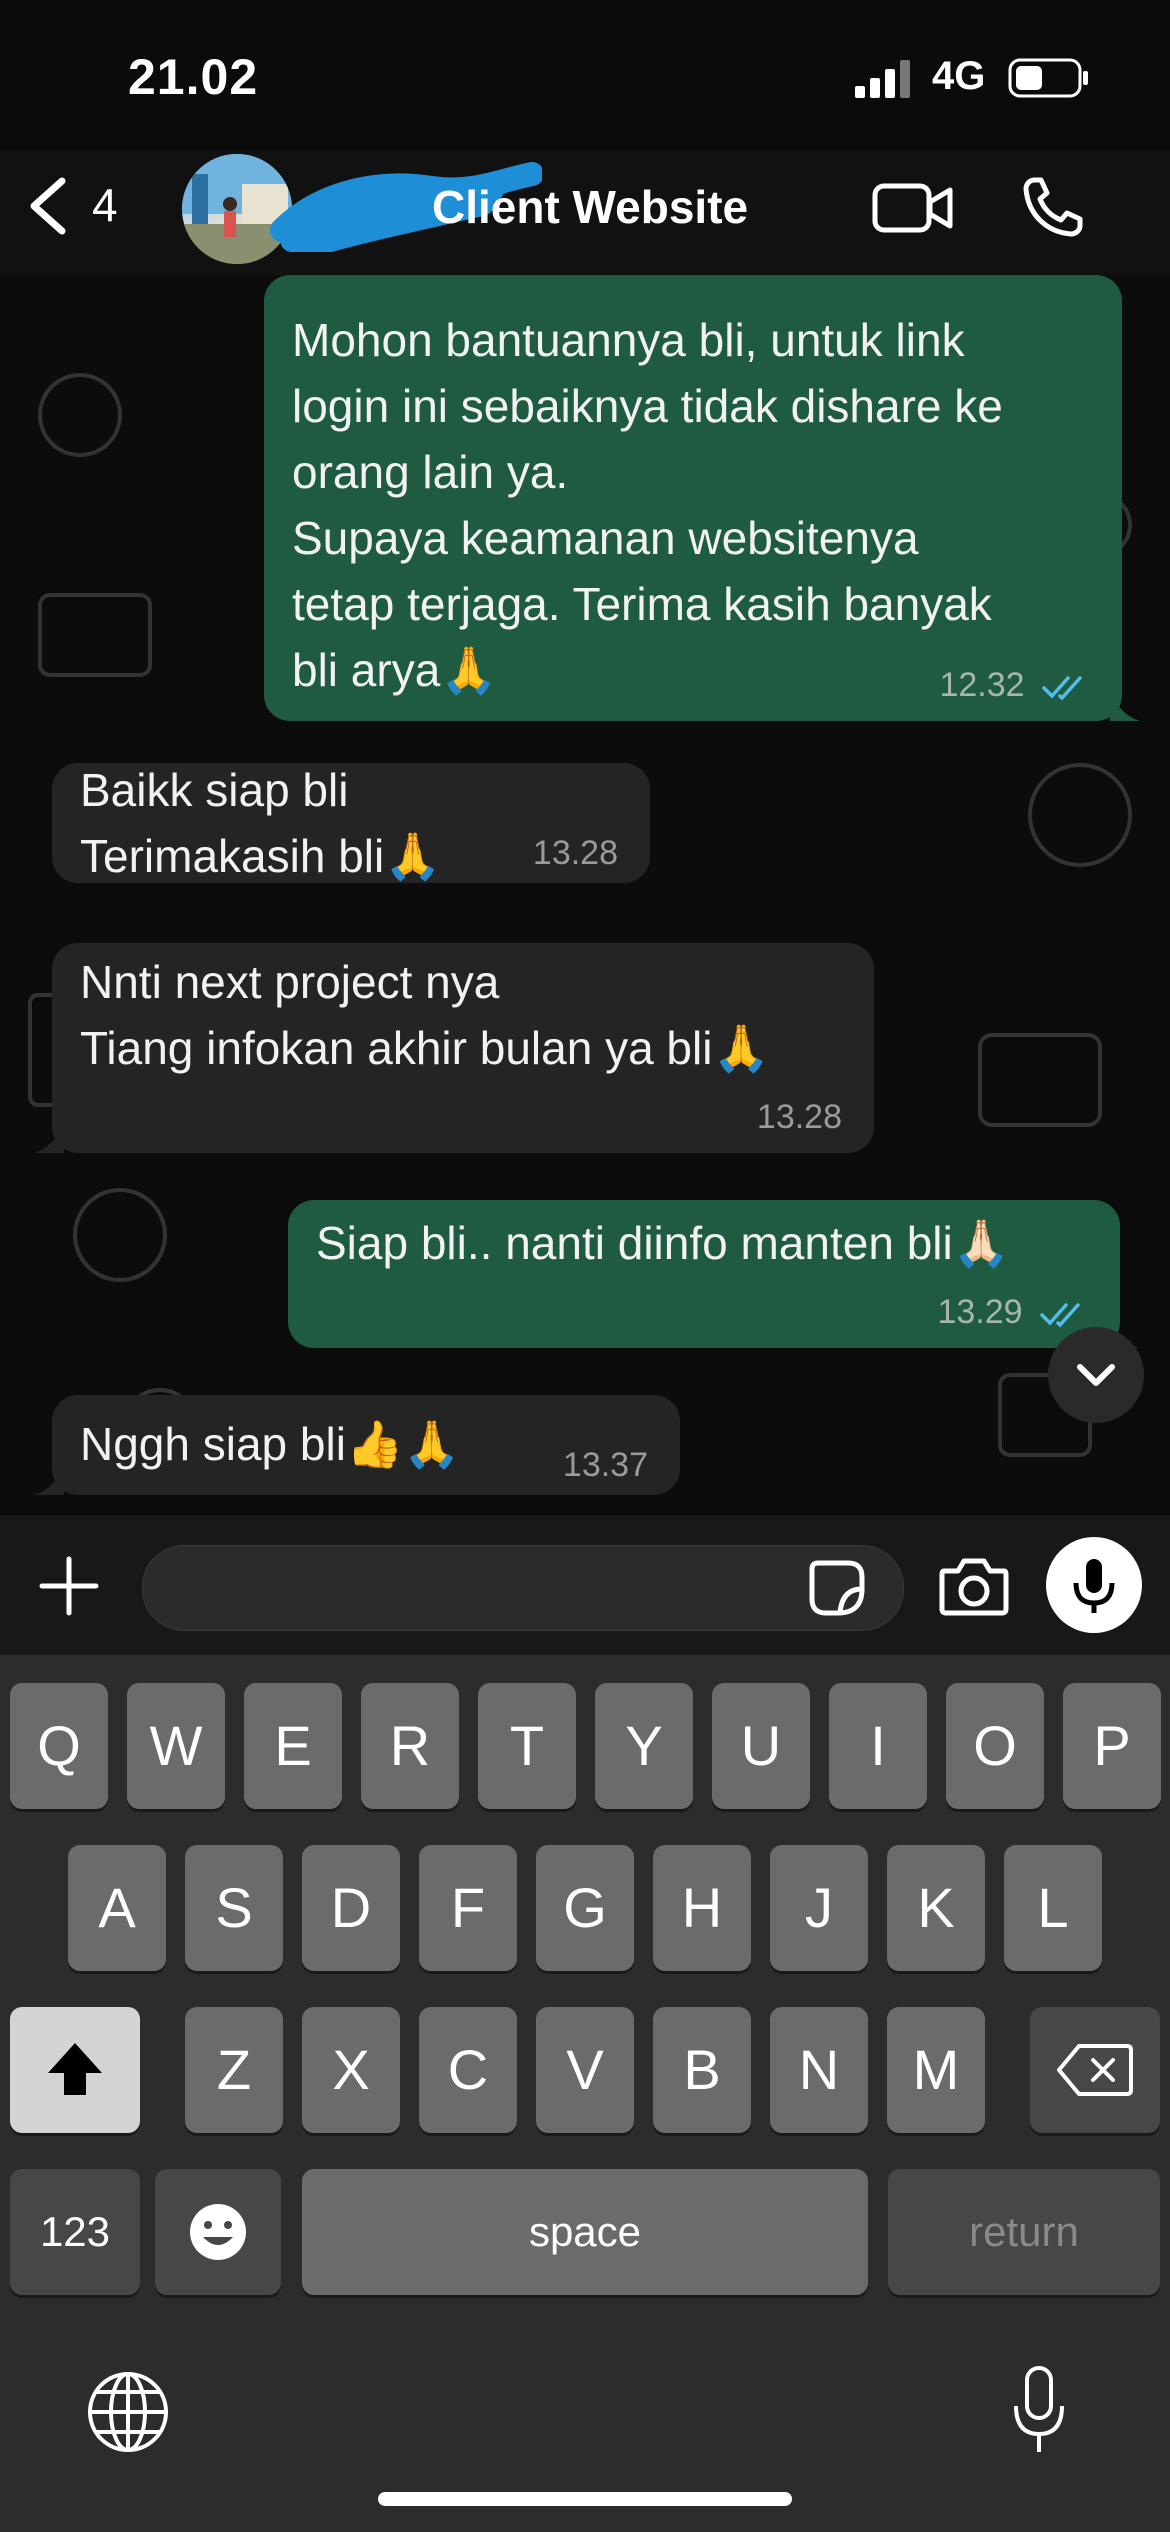 The image size is (1170, 2532). Describe the element at coordinates (59, 1746) in the screenshot. I see `key: Q` at that location.